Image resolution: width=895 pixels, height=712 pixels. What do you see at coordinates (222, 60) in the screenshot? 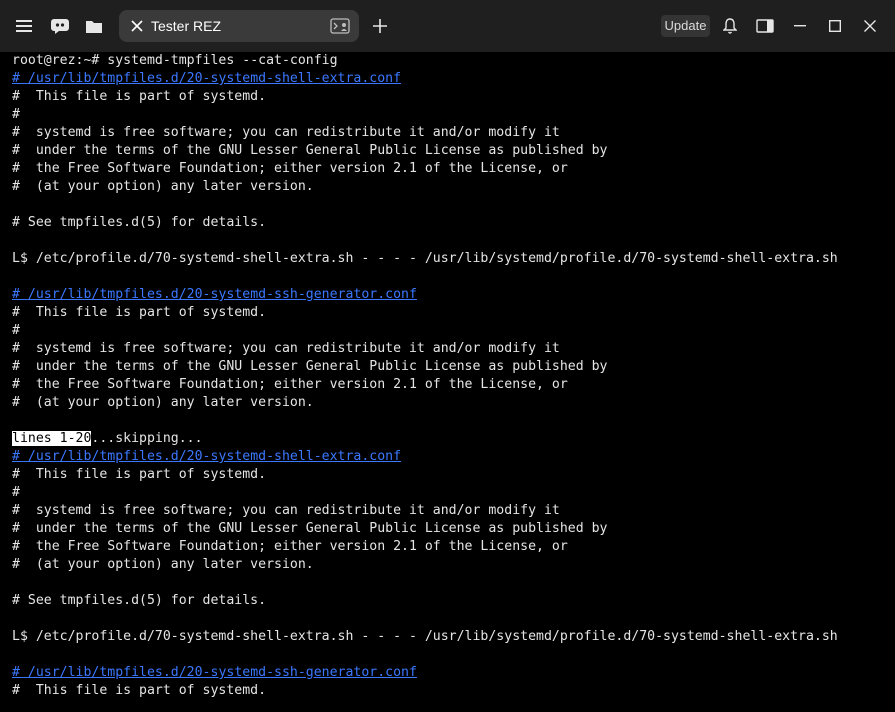
I see `command-text: systemd-tmpfiles --cat-config` at bounding box center [222, 60].